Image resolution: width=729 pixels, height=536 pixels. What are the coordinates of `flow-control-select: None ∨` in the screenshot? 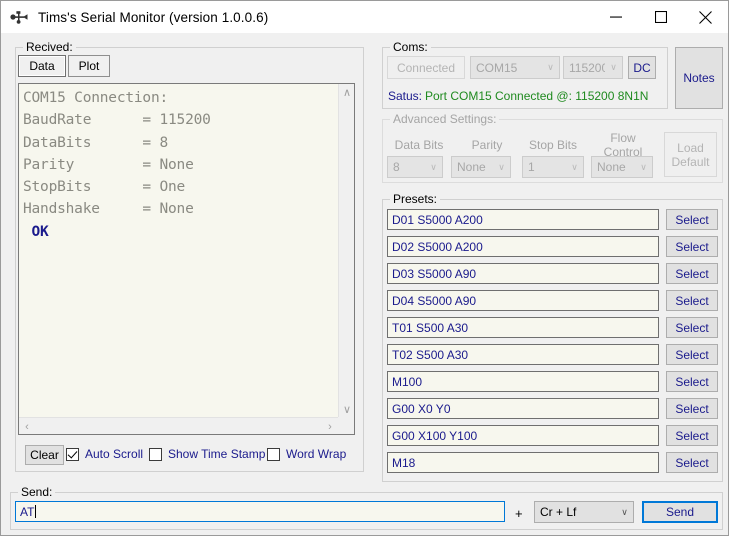 It's located at (622, 167).